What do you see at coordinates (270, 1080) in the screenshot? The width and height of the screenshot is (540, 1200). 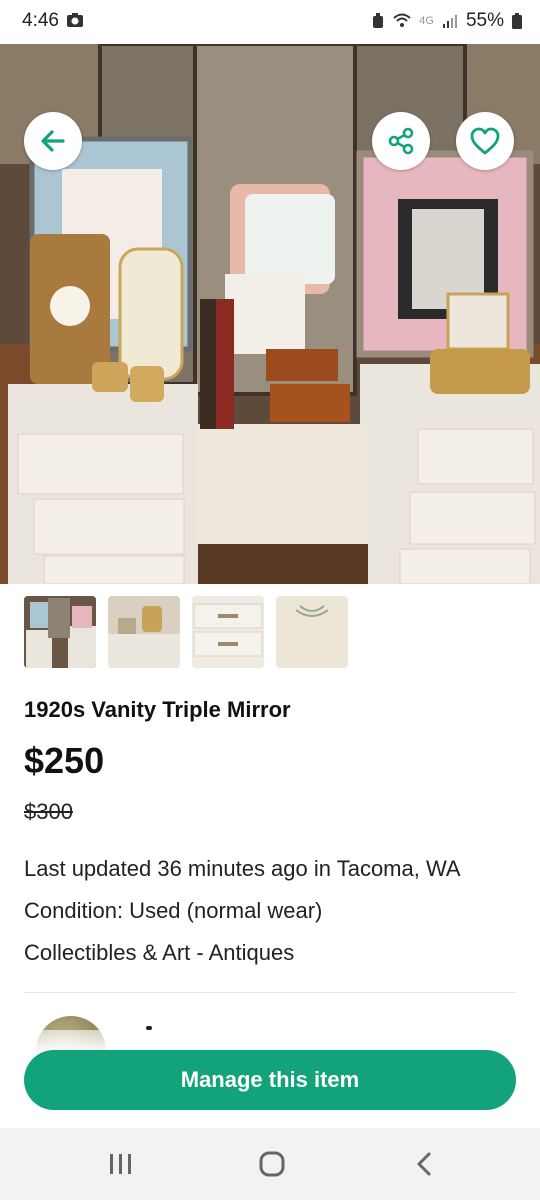 I see `manage-item-button: Manage this item` at bounding box center [270, 1080].